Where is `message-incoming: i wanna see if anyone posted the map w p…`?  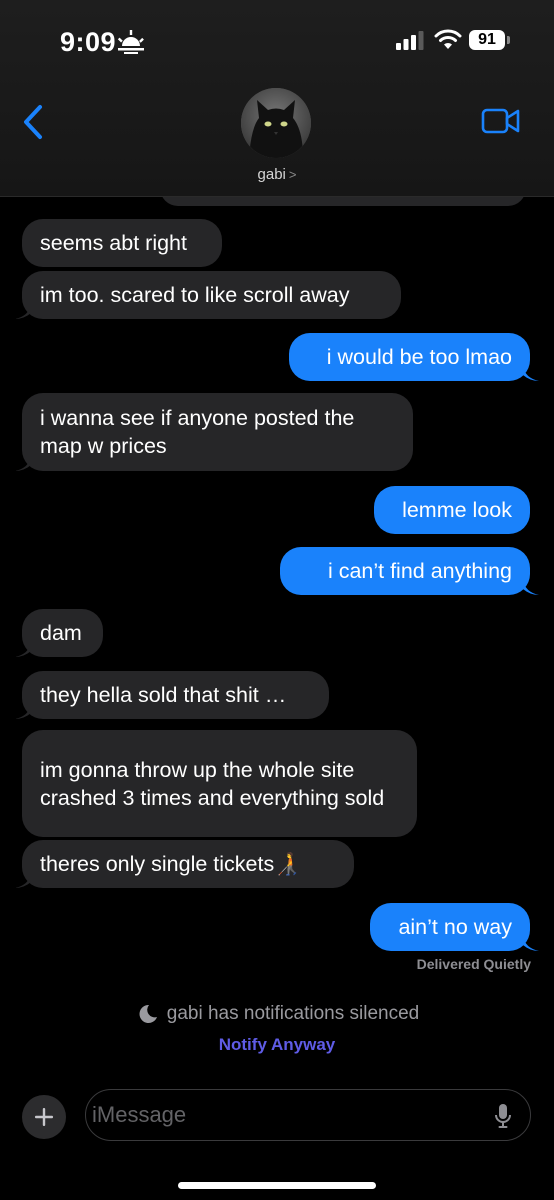
message-incoming: i wanna see if anyone posted the map w p… is located at coordinates (217, 432).